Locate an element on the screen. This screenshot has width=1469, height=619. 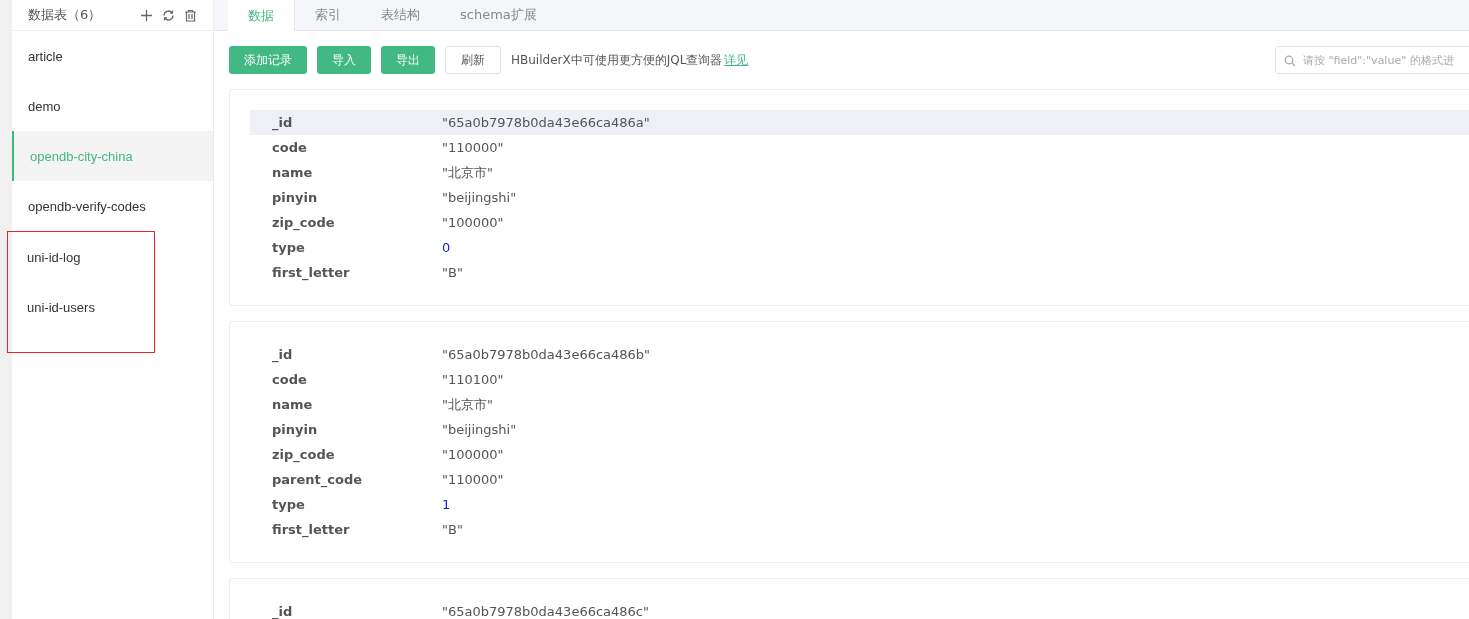
delete-icon is located at coordinates (190, 15).